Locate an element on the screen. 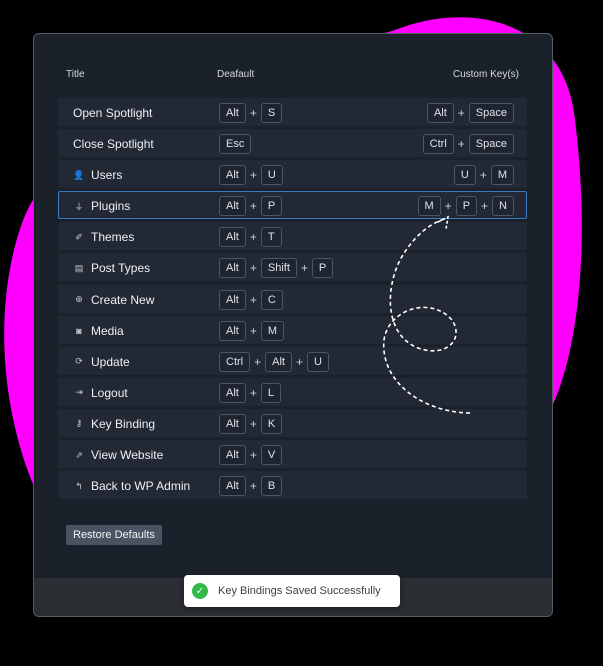 This screenshot has width=603, height=666. binding-row: ↰ Back to WP Admin Alt + B is located at coordinates (292, 485).